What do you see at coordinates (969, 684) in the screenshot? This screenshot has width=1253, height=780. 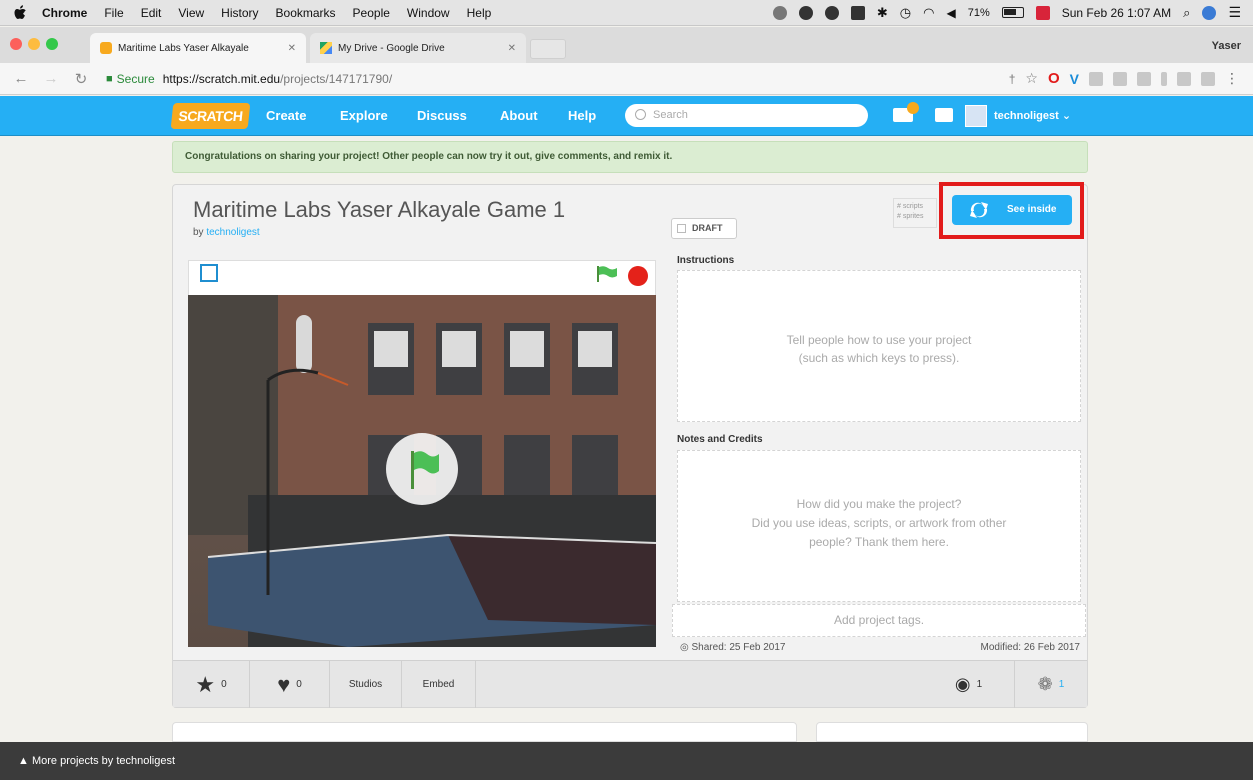 I see `views-counter: ◉ 1` at bounding box center [969, 684].